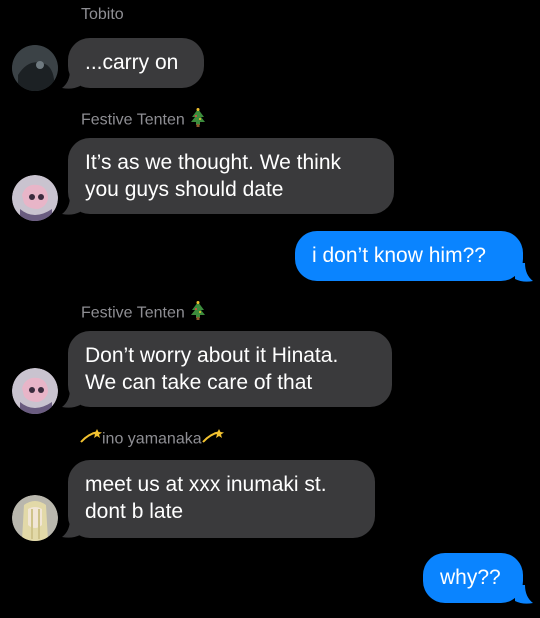 This screenshot has width=540, height=618. Describe the element at coordinates (212, 355) in the screenshot. I see `message-text-line: Don’t worry about it Hinata.` at that location.